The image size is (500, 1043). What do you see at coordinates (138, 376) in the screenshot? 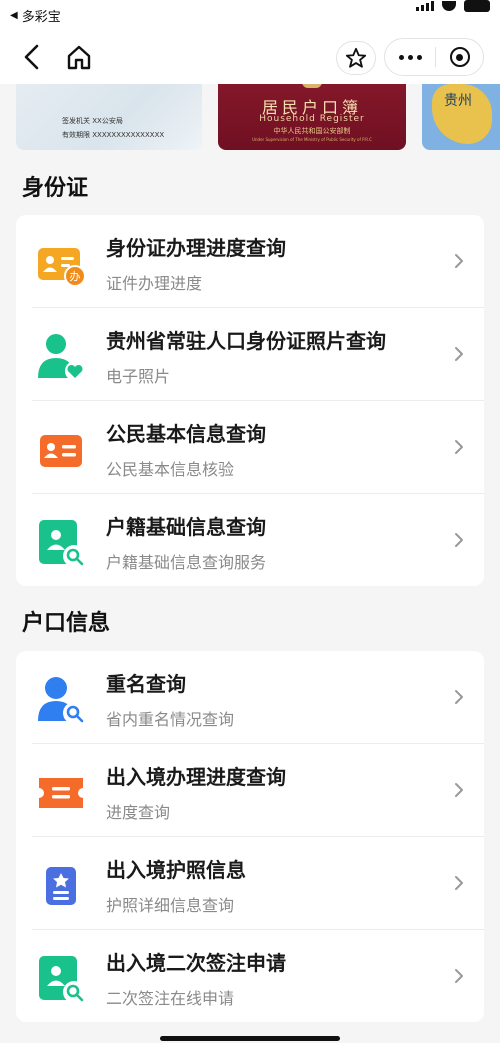
I see `service-subtitle: 电子照片` at bounding box center [138, 376].